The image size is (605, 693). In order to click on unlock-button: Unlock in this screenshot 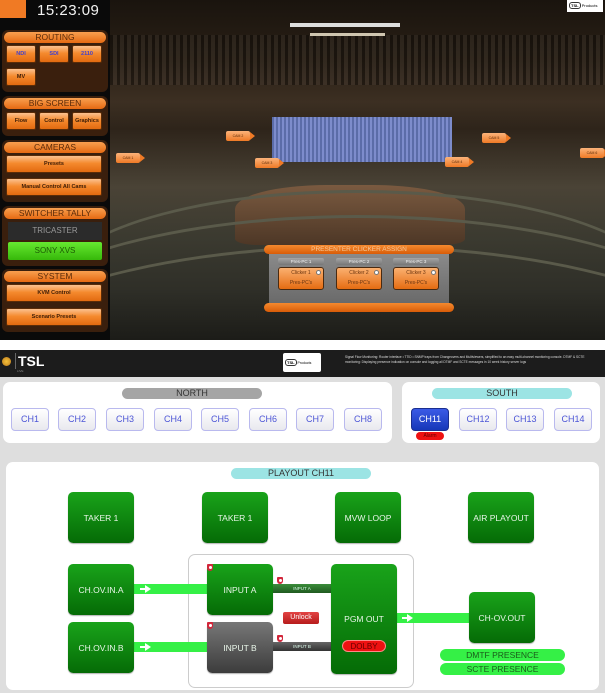, I will do `click(301, 618)`.